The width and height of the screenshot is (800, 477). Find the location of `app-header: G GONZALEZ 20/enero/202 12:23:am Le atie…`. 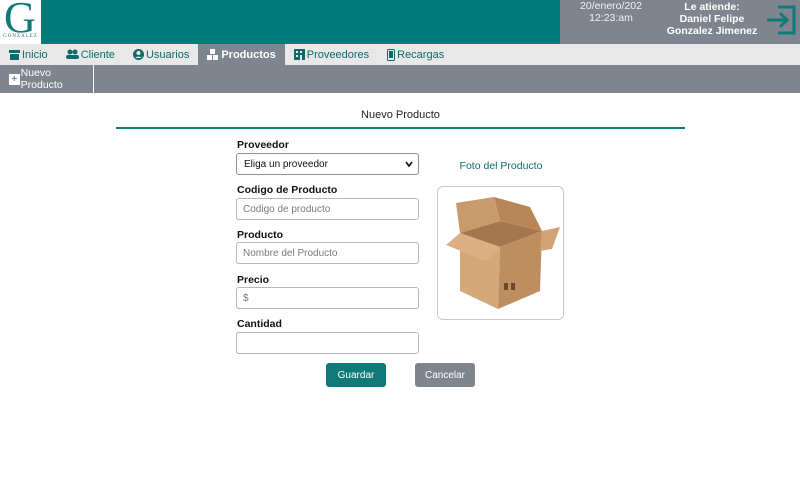

app-header: G GONZALEZ 20/enero/202 12:23:am Le atie… is located at coordinates (400, 22).